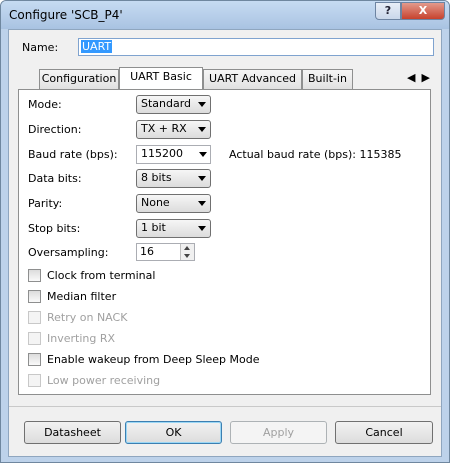 This screenshot has width=450, height=463. I want to click on checkbox-label: Enable wakeup from Deep Sleep Mode, so click(153, 359).